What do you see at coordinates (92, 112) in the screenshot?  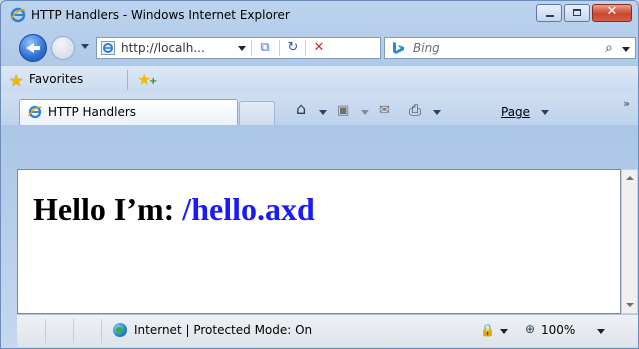 I see `tab-label: HTTP Handlers` at bounding box center [92, 112].